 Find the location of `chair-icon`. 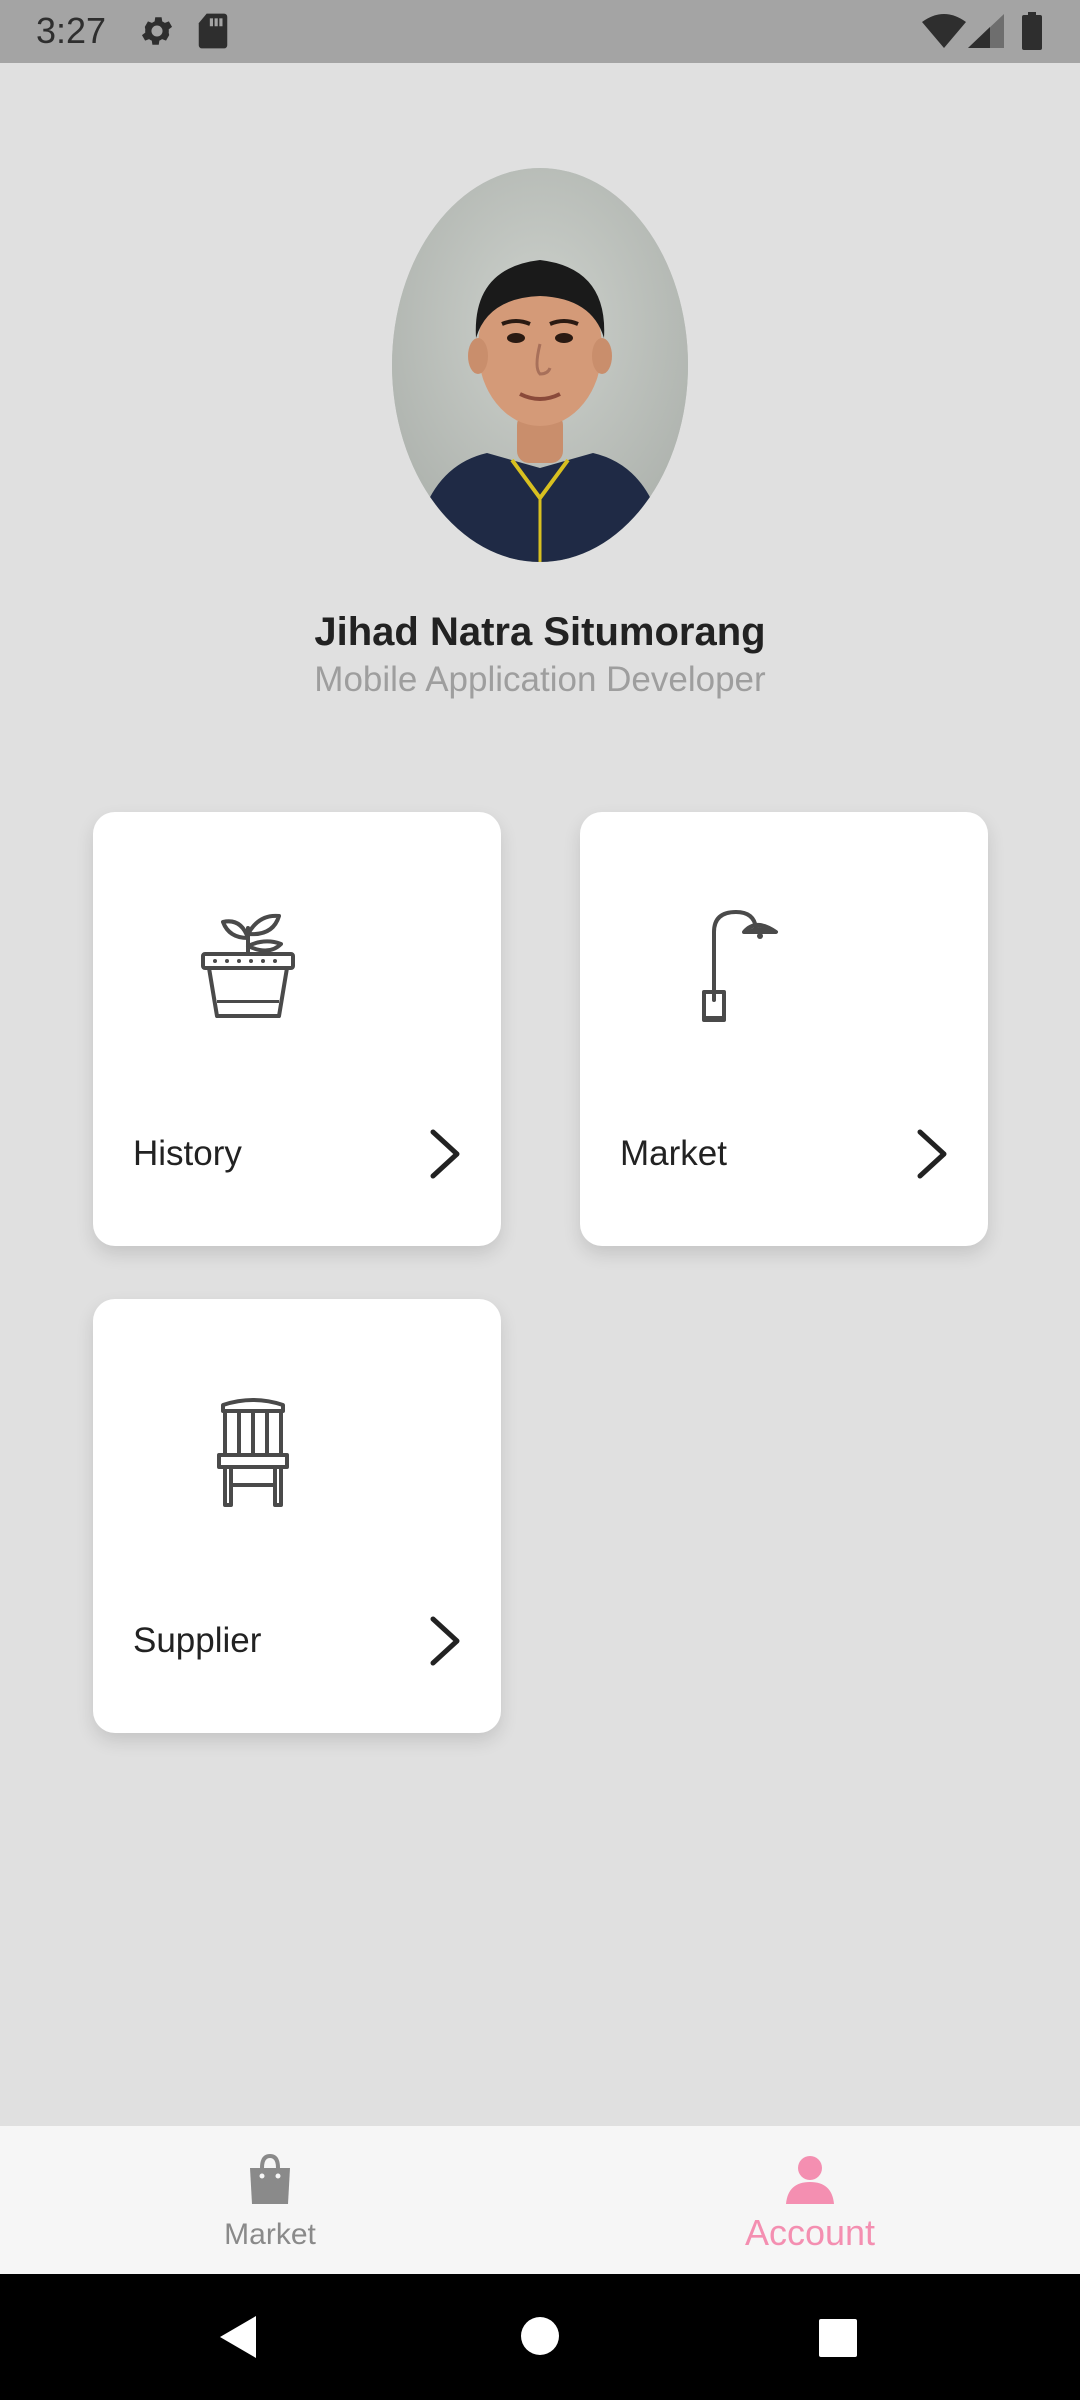

chair-icon is located at coordinates (253, 1451).